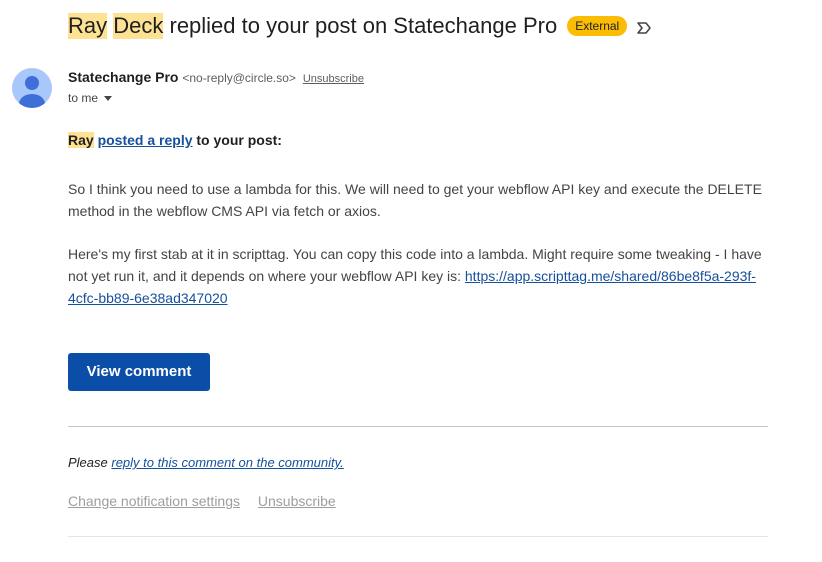 The width and height of the screenshot is (822, 562). Describe the element at coordinates (418, 536) in the screenshot. I see `divider-bottom` at that location.